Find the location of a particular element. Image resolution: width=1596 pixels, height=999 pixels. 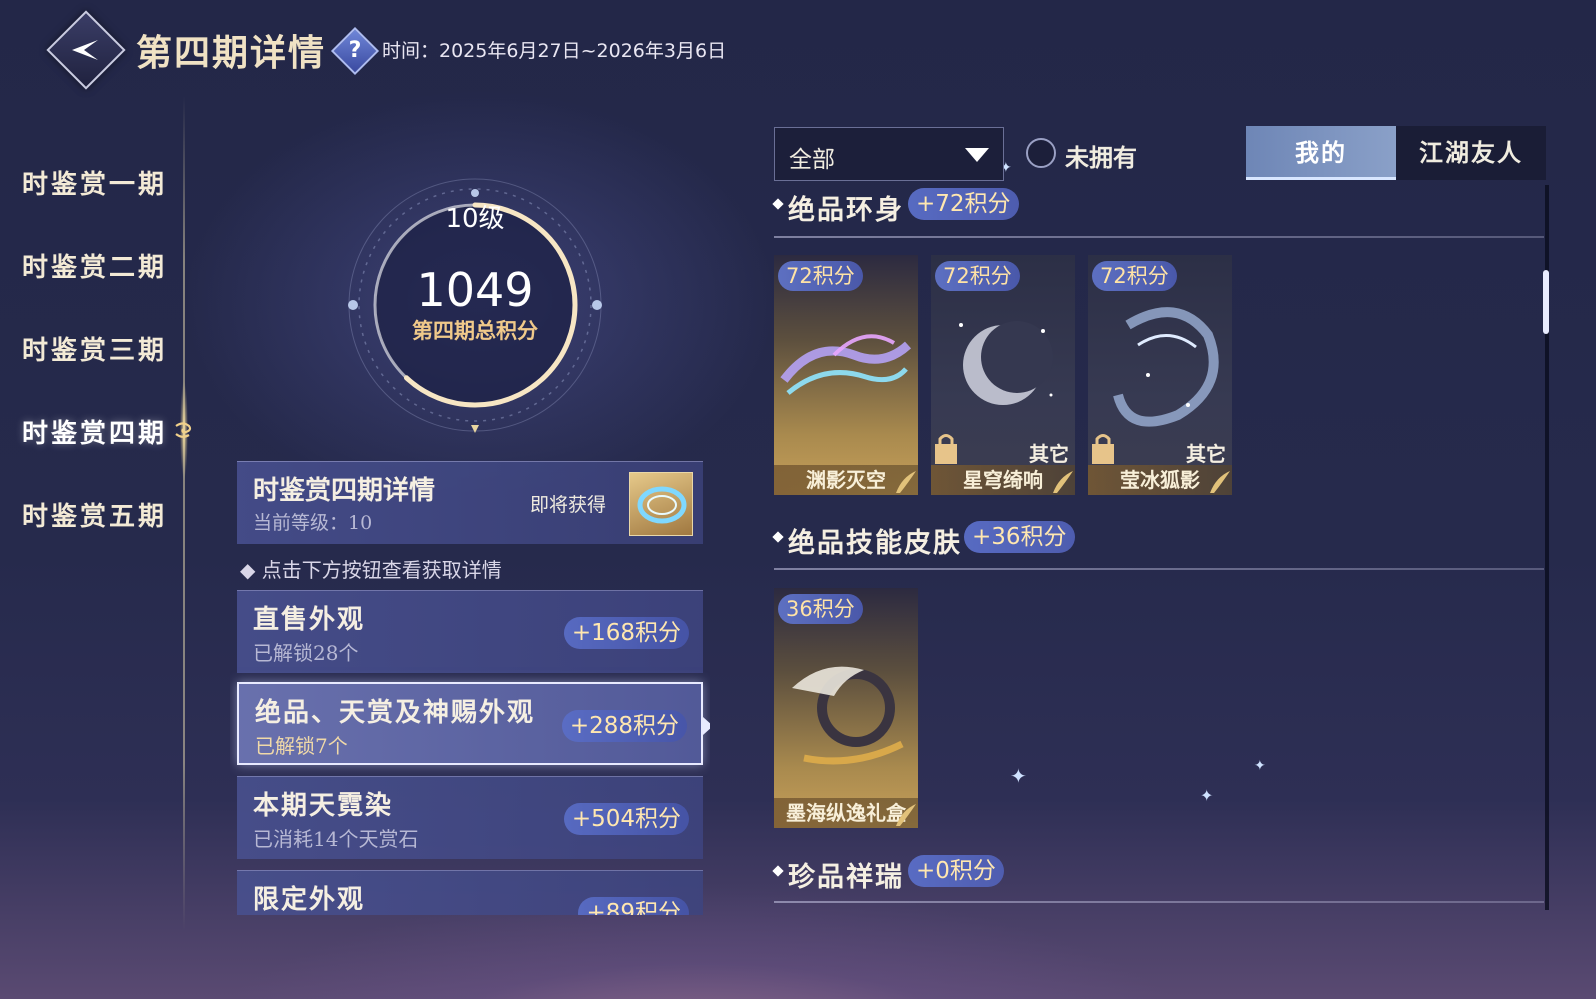

not-owned-label: 未拥有 is located at coordinates (1101, 155).